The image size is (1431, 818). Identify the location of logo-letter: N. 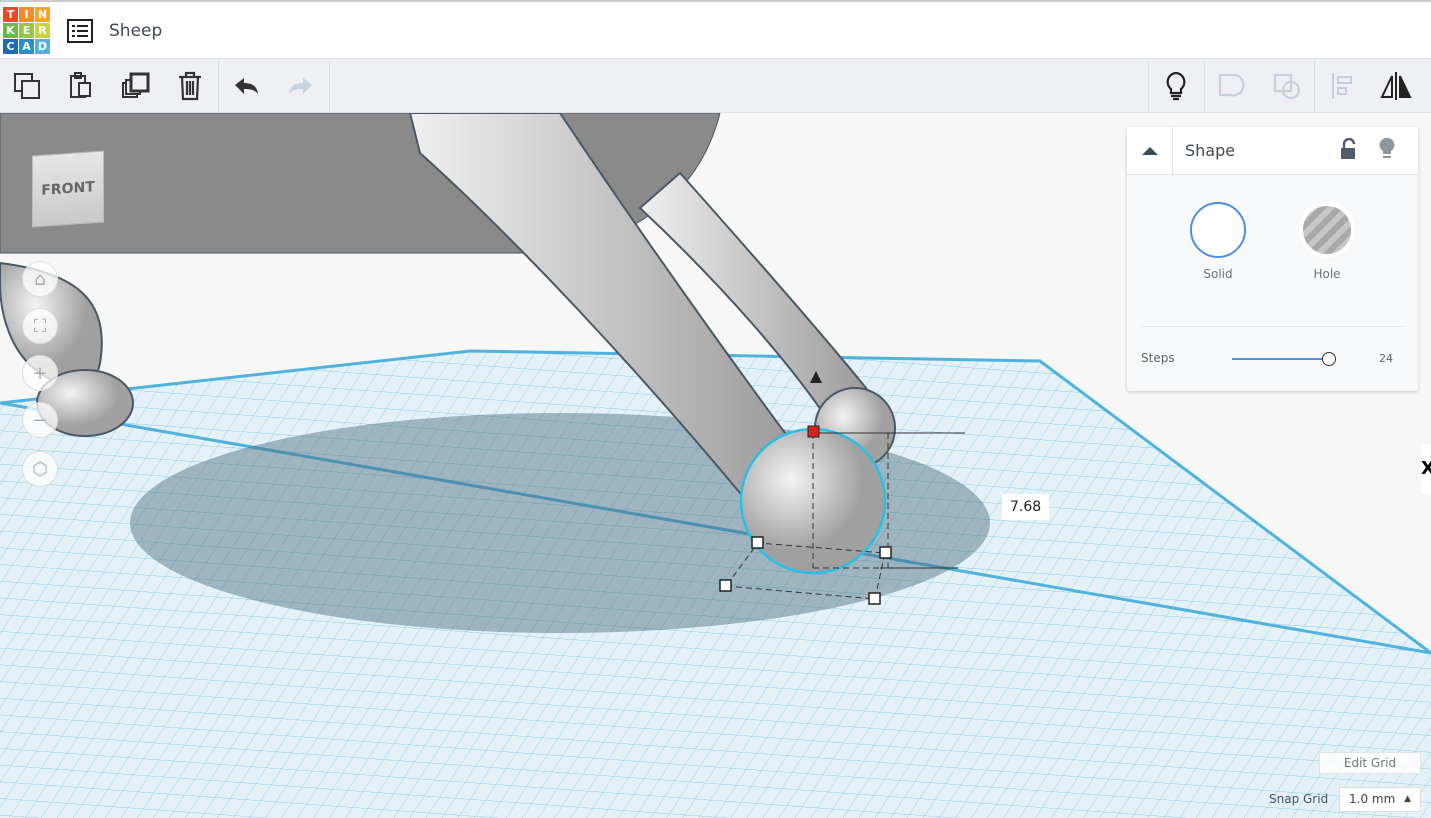
(42, 14).